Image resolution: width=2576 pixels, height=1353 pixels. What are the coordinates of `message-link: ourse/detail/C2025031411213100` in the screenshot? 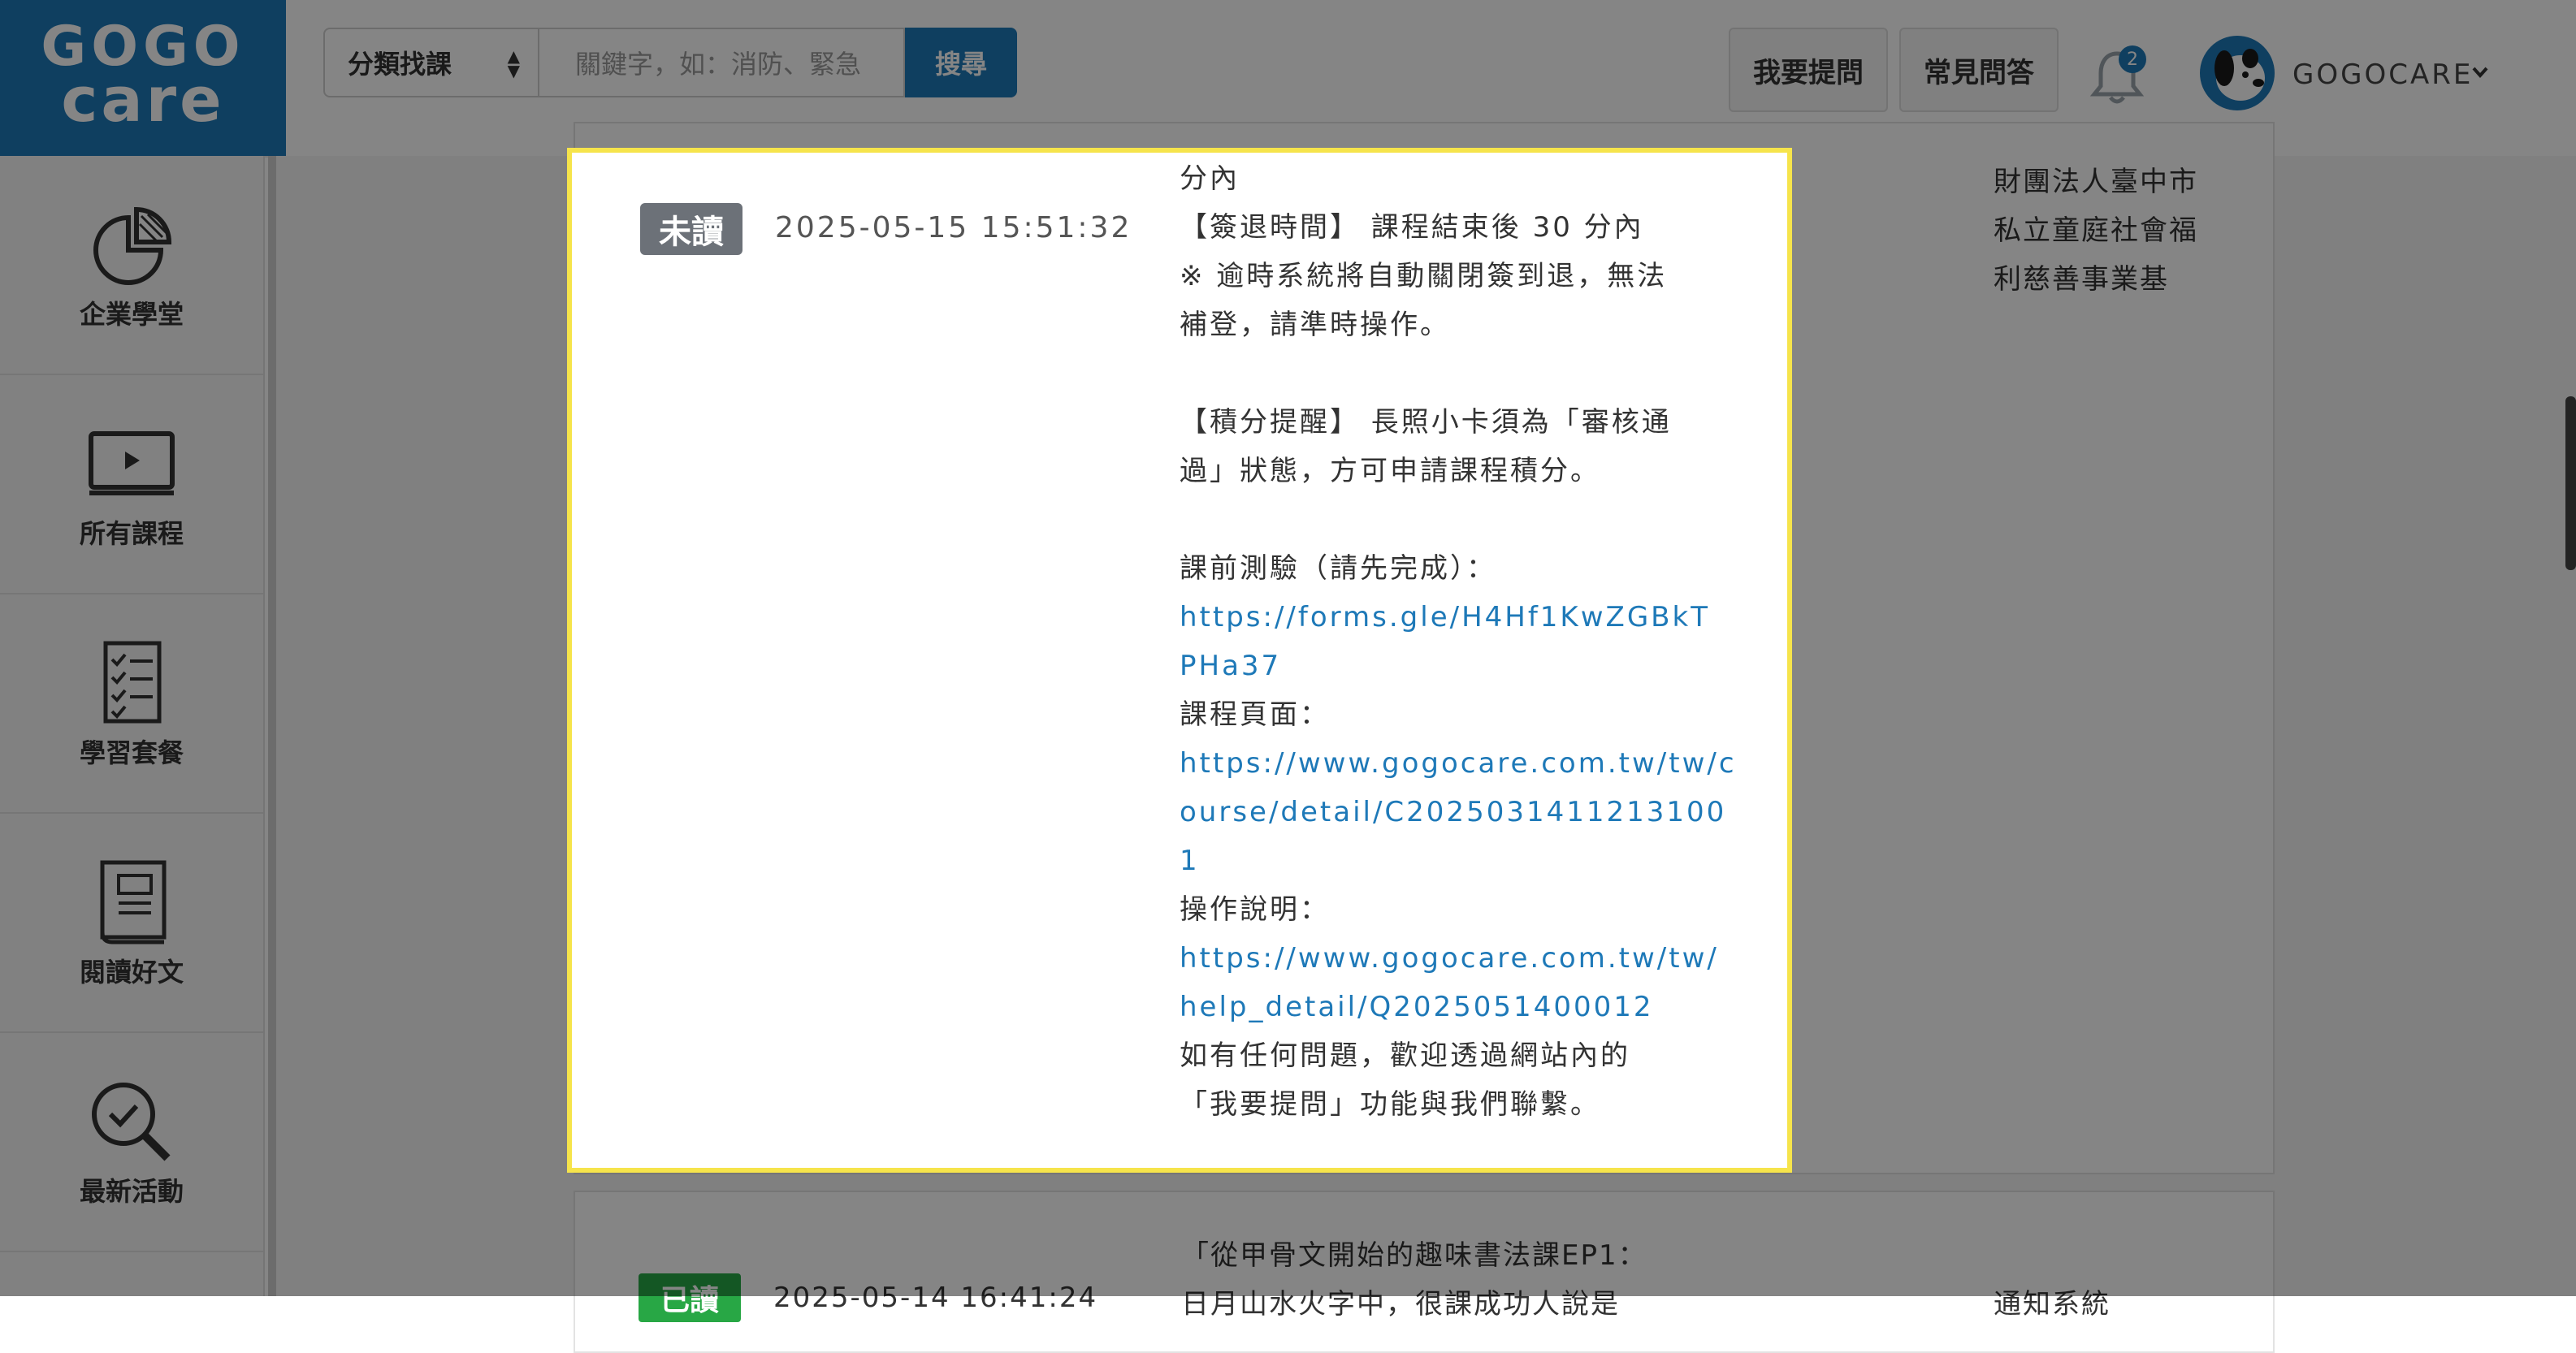 It's located at (1453, 812).